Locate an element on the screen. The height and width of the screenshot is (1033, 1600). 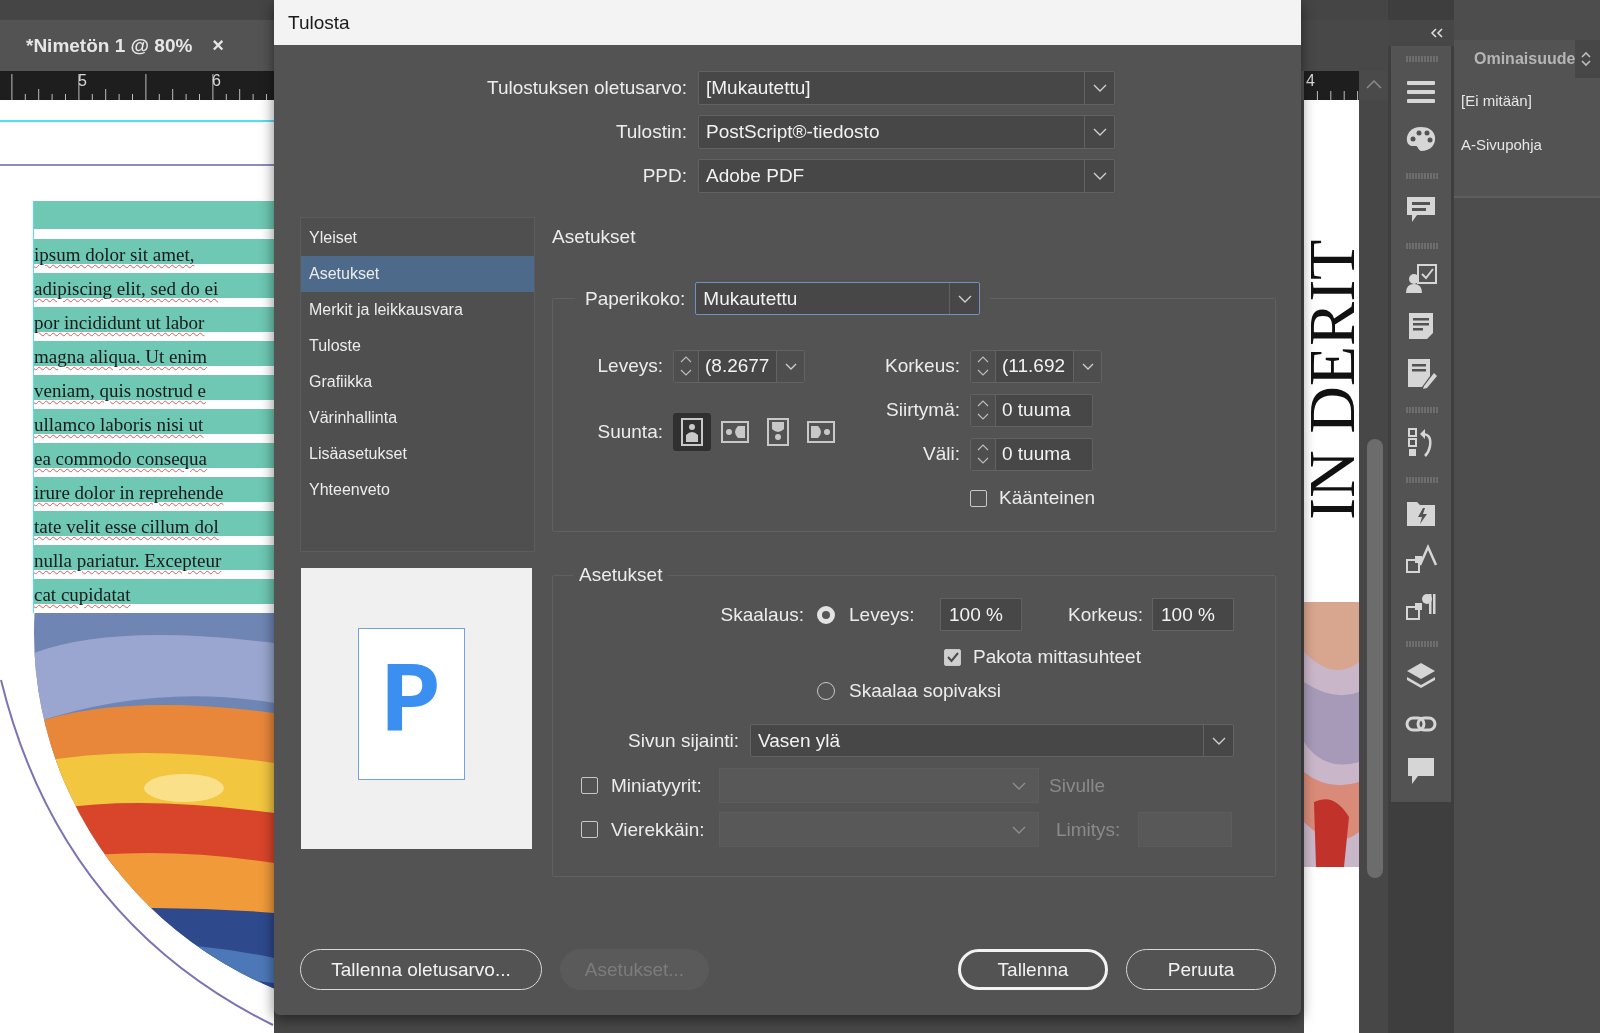
category-item: Grafiikka is located at coordinates (417, 382).